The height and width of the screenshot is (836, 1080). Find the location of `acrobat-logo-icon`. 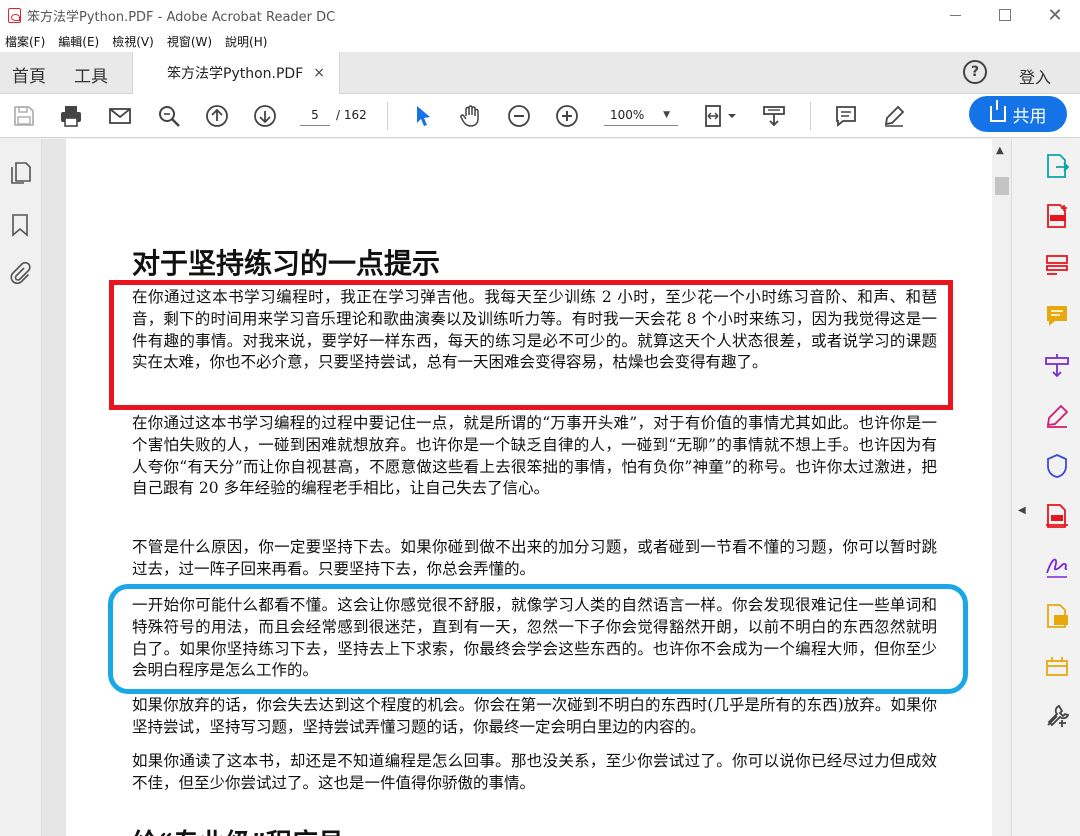

acrobat-logo-icon is located at coordinates (14, 15).